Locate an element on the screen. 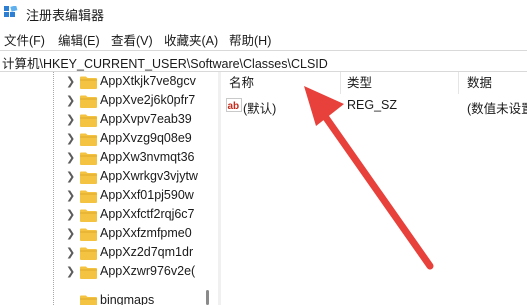 The image size is (527, 305). window-title: 注册表编辑器 is located at coordinates (65, 15).